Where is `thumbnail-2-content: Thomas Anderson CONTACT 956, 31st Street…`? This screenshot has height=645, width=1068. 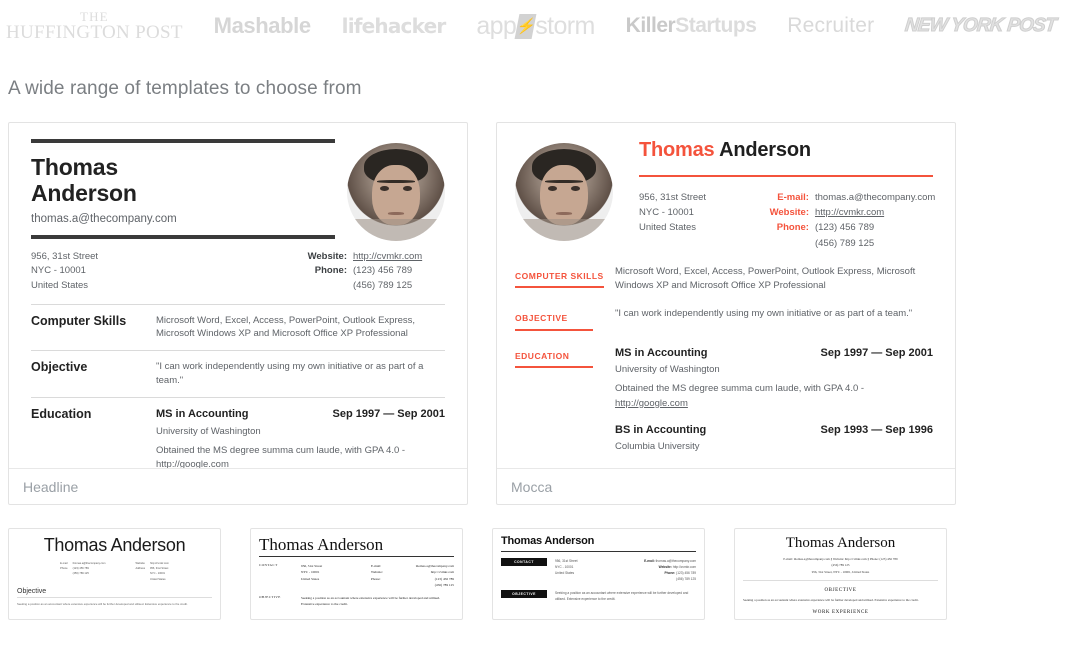 thumbnail-2-content: Thomas Anderson CONTACT 956, 31st Street… is located at coordinates (356, 568).